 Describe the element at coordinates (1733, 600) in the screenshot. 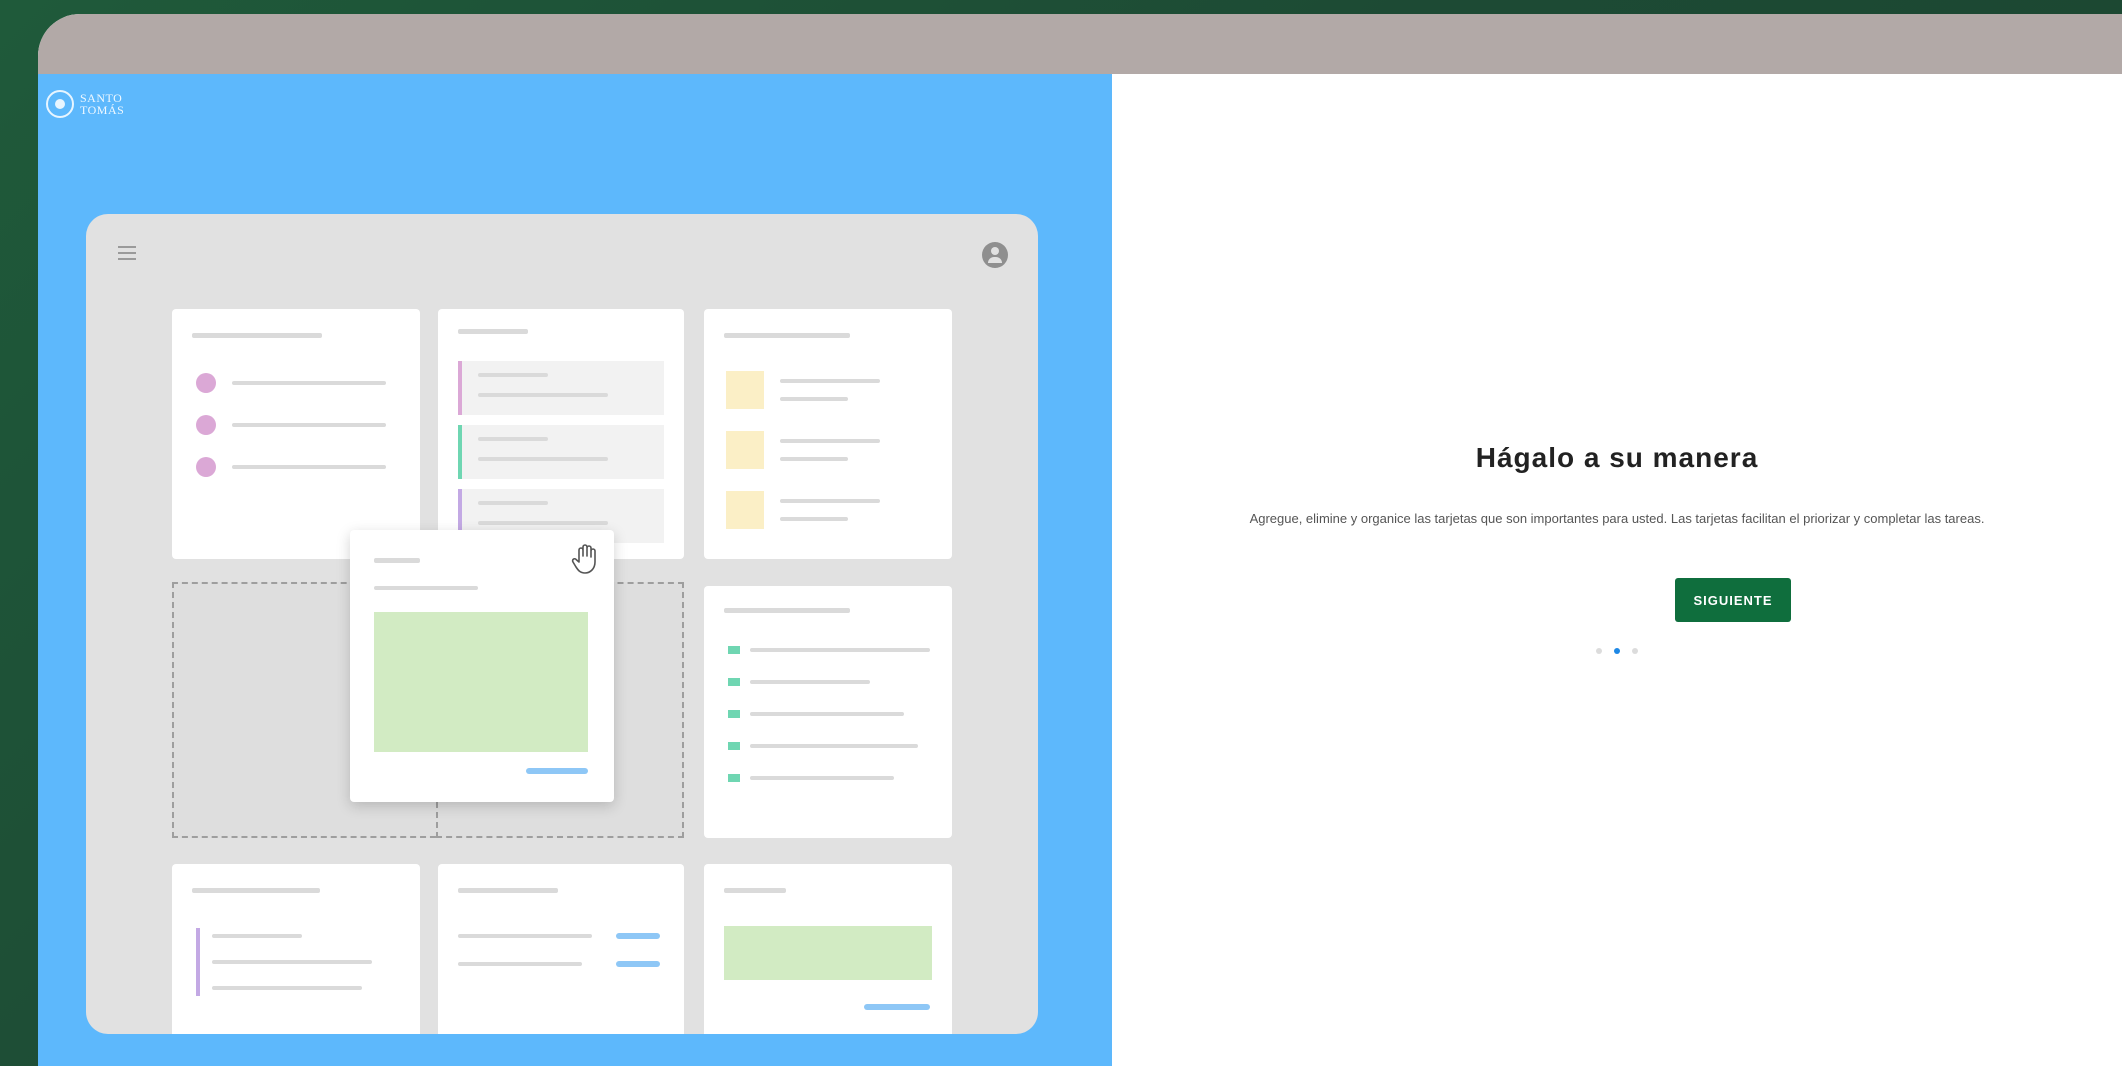

I see `next-button: SIGUIENTE` at that location.